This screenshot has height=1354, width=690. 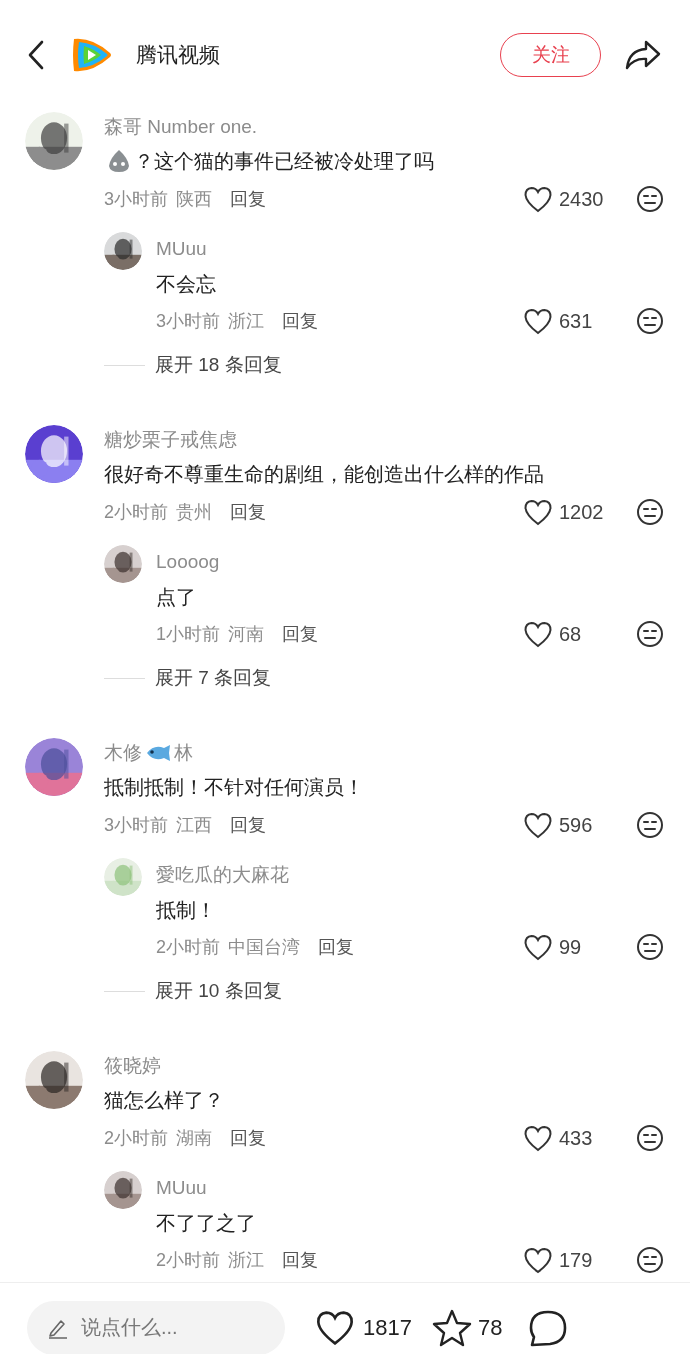 What do you see at coordinates (451, 1327) in the screenshot?
I see `star-icon` at bounding box center [451, 1327].